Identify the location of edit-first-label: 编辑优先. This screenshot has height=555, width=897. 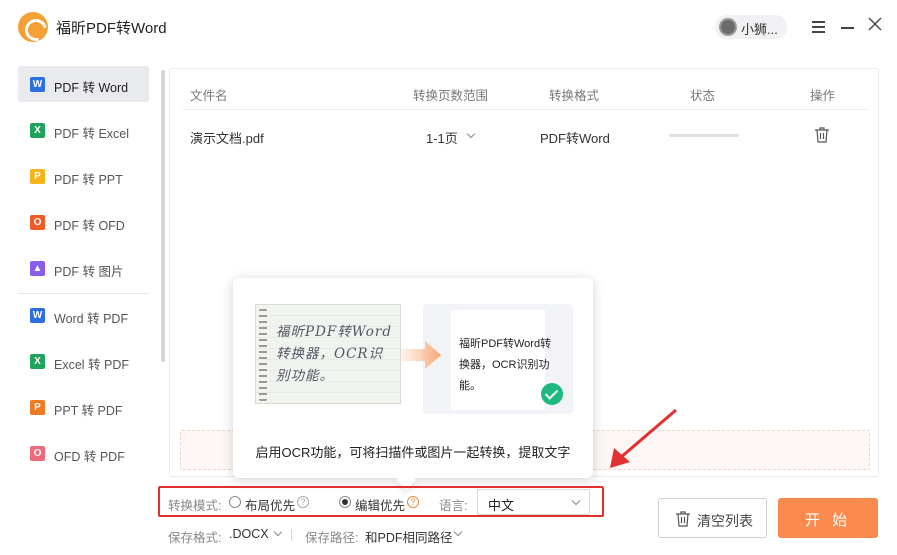
(380, 504).